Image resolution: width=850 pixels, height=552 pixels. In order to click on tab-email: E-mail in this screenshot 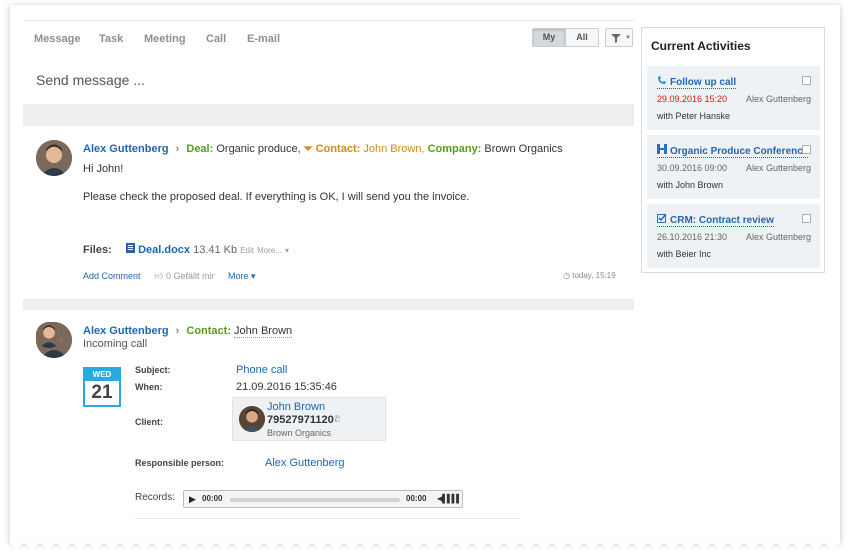, I will do `click(263, 39)`.